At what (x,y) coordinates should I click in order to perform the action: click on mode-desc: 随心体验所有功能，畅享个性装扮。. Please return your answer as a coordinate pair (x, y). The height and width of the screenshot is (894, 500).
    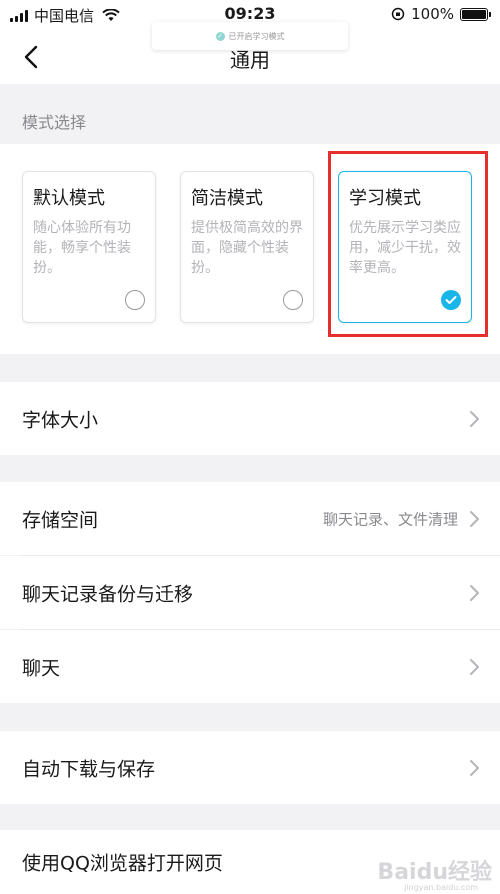
    Looking at the image, I should click on (82, 248).